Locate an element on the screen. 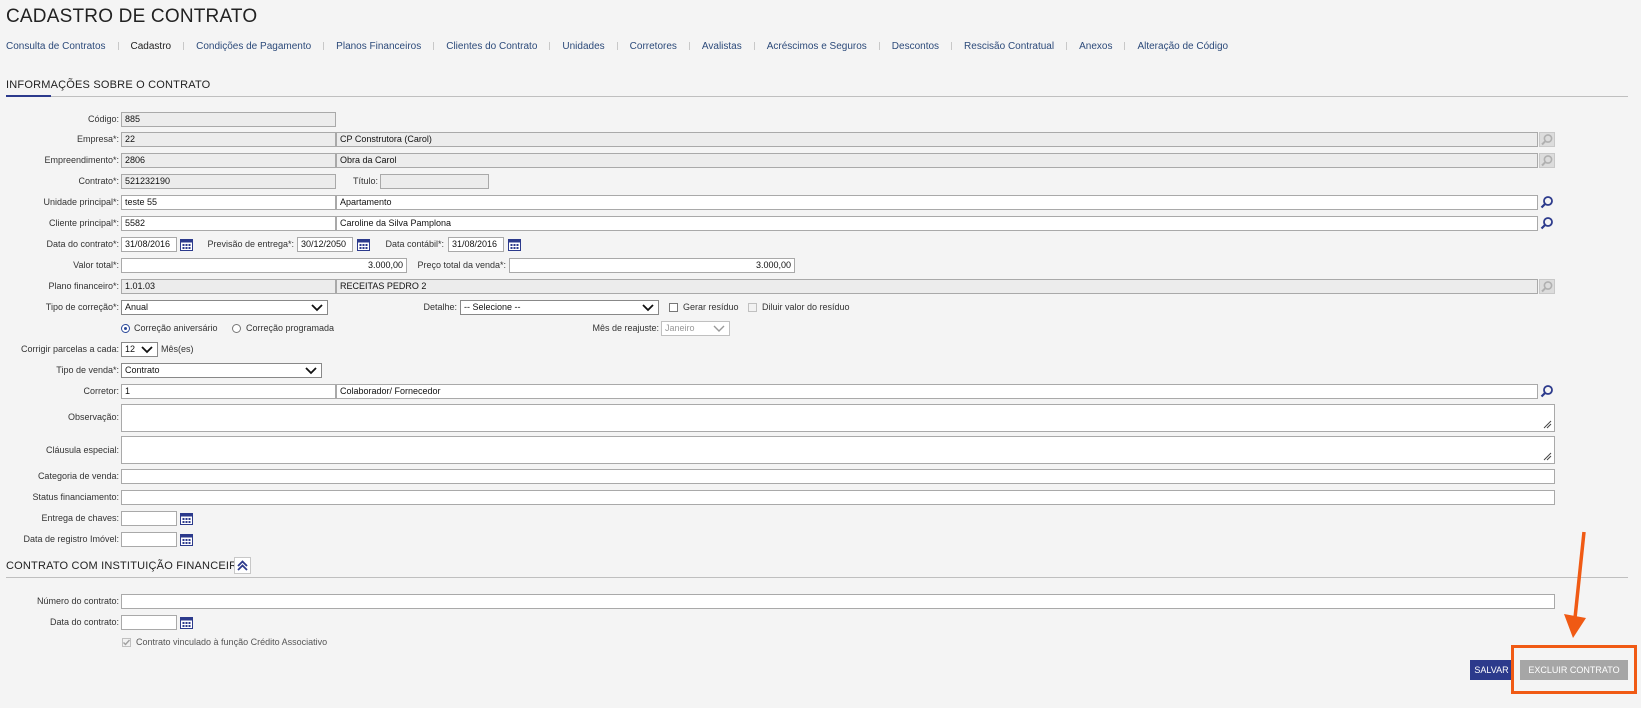 The height and width of the screenshot is (708, 1641). corrigir-parcelas-label: Corrigir parcelas a cada: is located at coordinates (69, 349).